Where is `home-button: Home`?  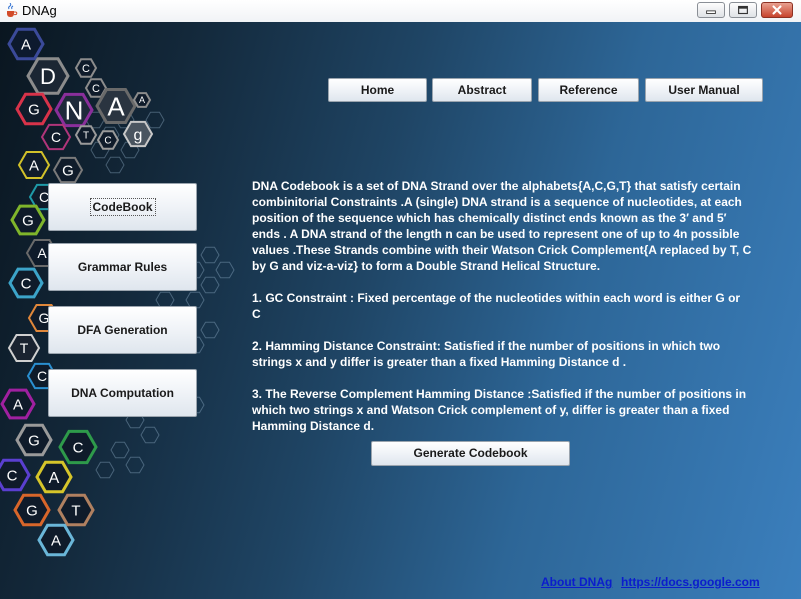 home-button: Home is located at coordinates (377, 90).